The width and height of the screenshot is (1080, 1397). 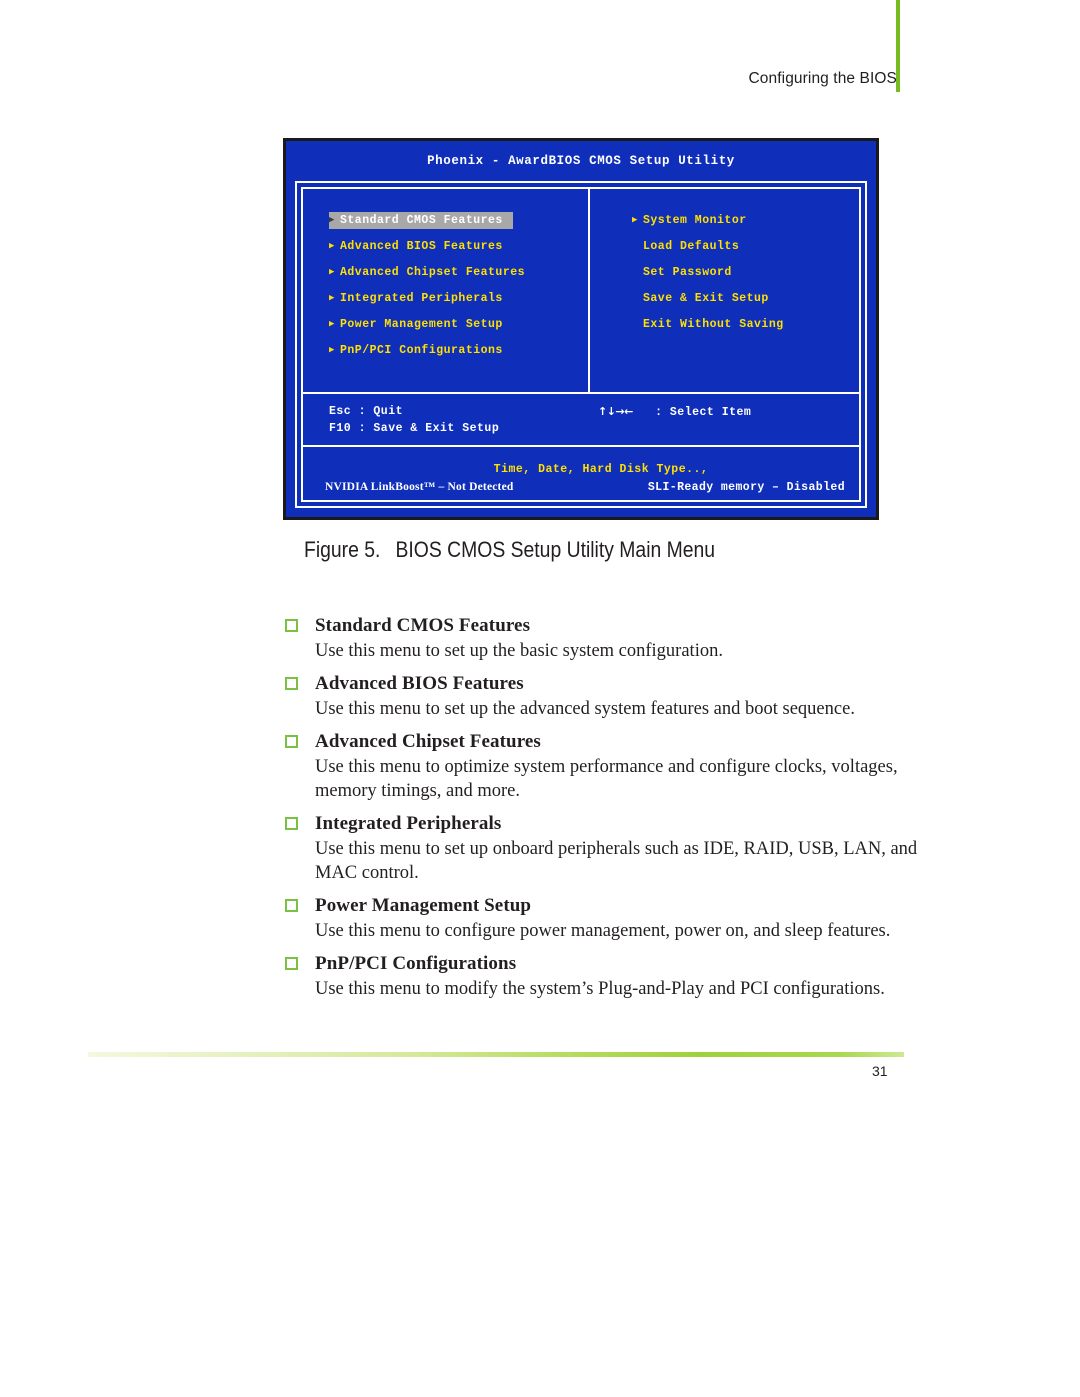 What do you see at coordinates (880, 1071) in the screenshot?
I see `page-number: 31` at bounding box center [880, 1071].